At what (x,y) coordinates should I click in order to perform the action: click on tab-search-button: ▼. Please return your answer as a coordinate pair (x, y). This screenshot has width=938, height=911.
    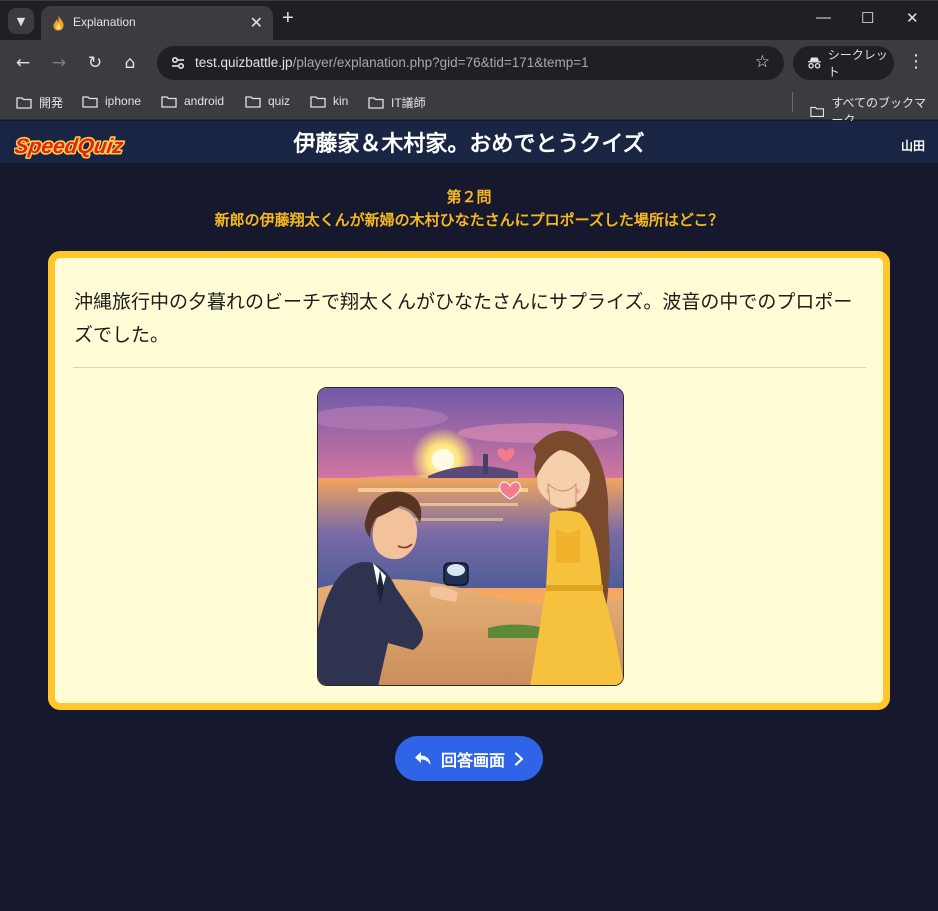
    Looking at the image, I should click on (21, 21).